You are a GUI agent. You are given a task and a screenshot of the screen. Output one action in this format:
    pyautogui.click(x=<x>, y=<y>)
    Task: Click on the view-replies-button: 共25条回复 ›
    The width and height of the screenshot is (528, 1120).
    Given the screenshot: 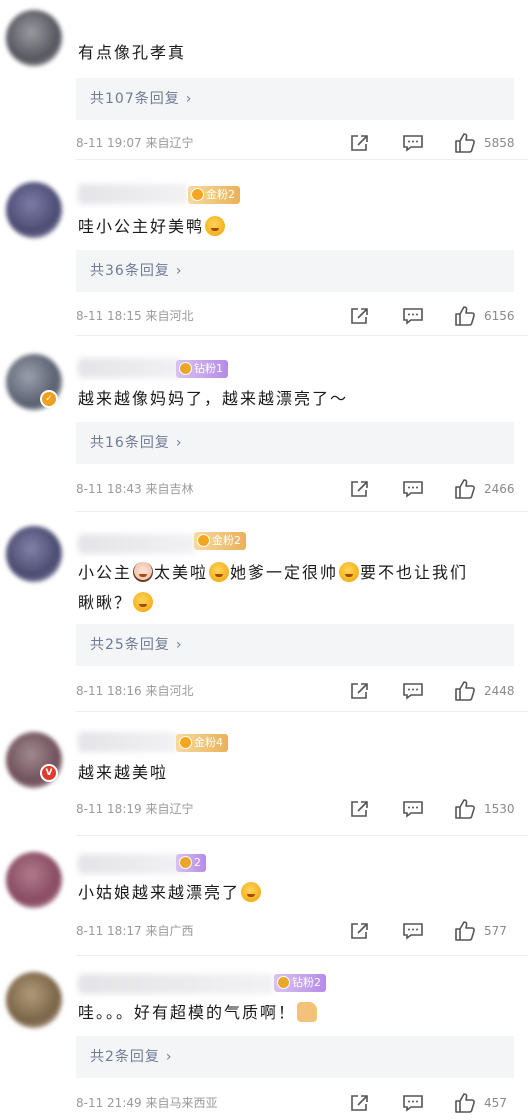 What is the action you would take?
    pyautogui.click(x=295, y=645)
    